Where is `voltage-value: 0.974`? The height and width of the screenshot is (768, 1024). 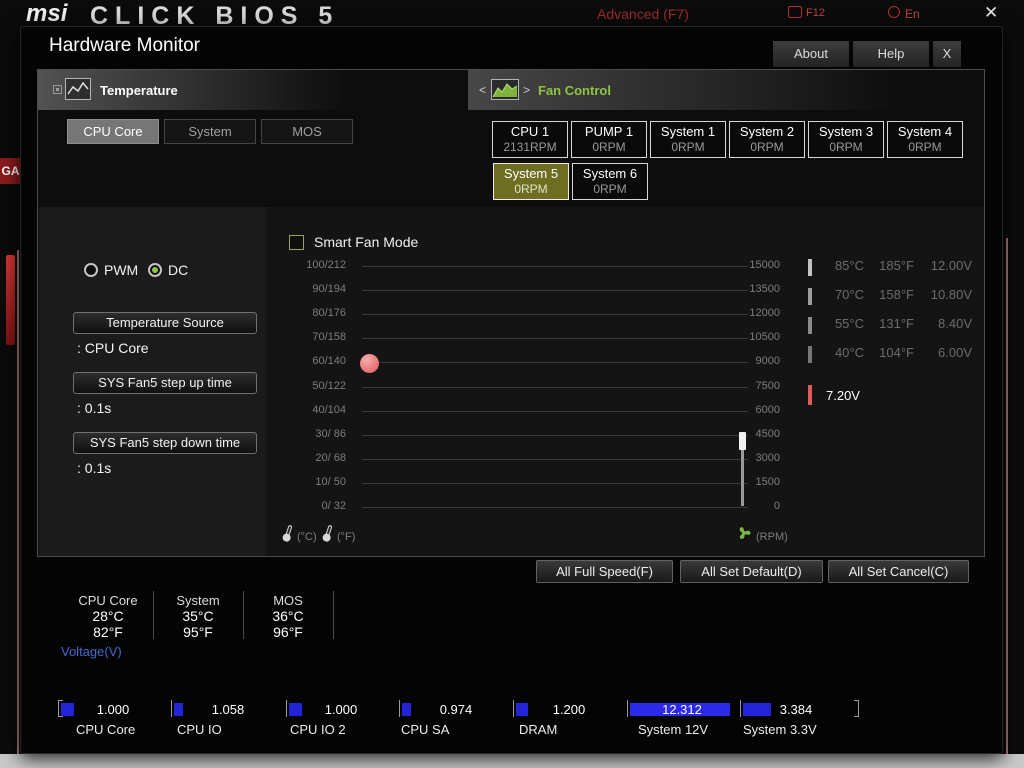
voltage-value: 0.974 is located at coordinates (456, 709).